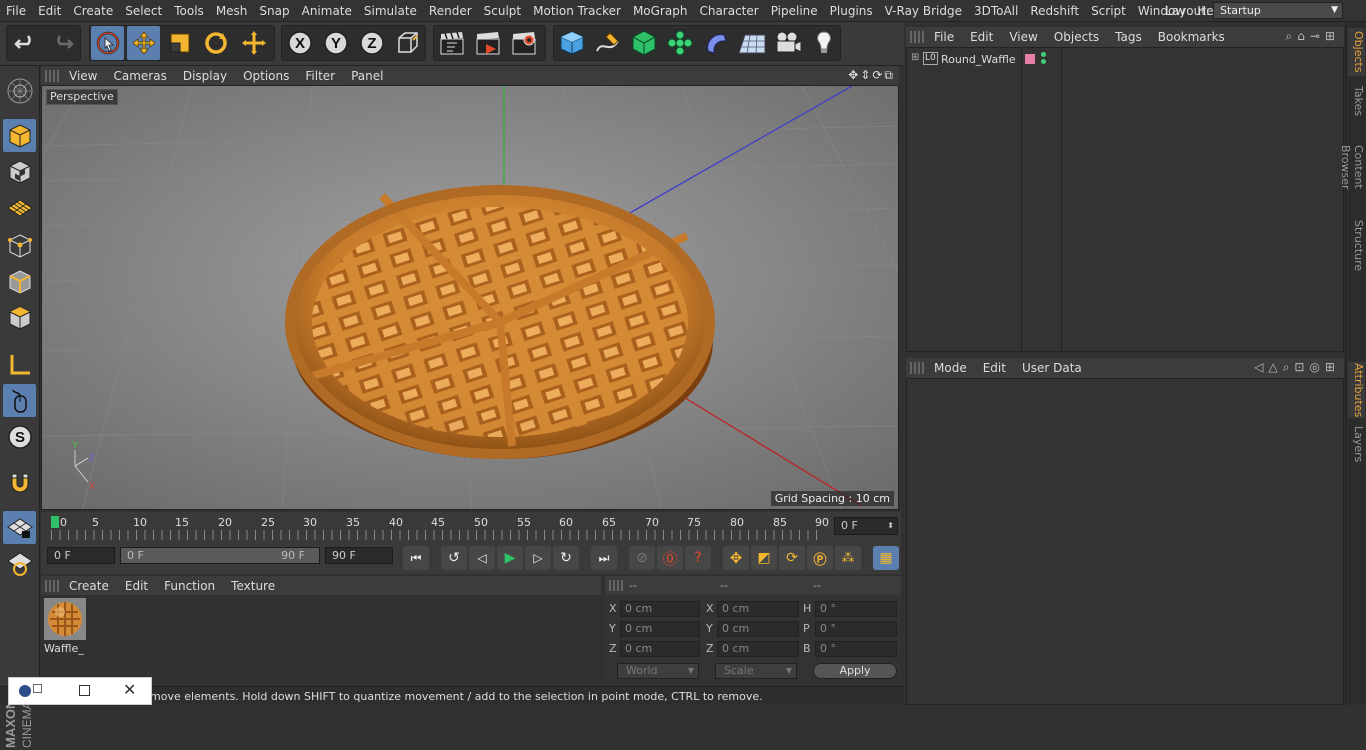 This screenshot has height=750, width=1366. What do you see at coordinates (871, 75) in the screenshot?
I see `viewport-nav-icons: ✥⇕⟳⧉` at bounding box center [871, 75].